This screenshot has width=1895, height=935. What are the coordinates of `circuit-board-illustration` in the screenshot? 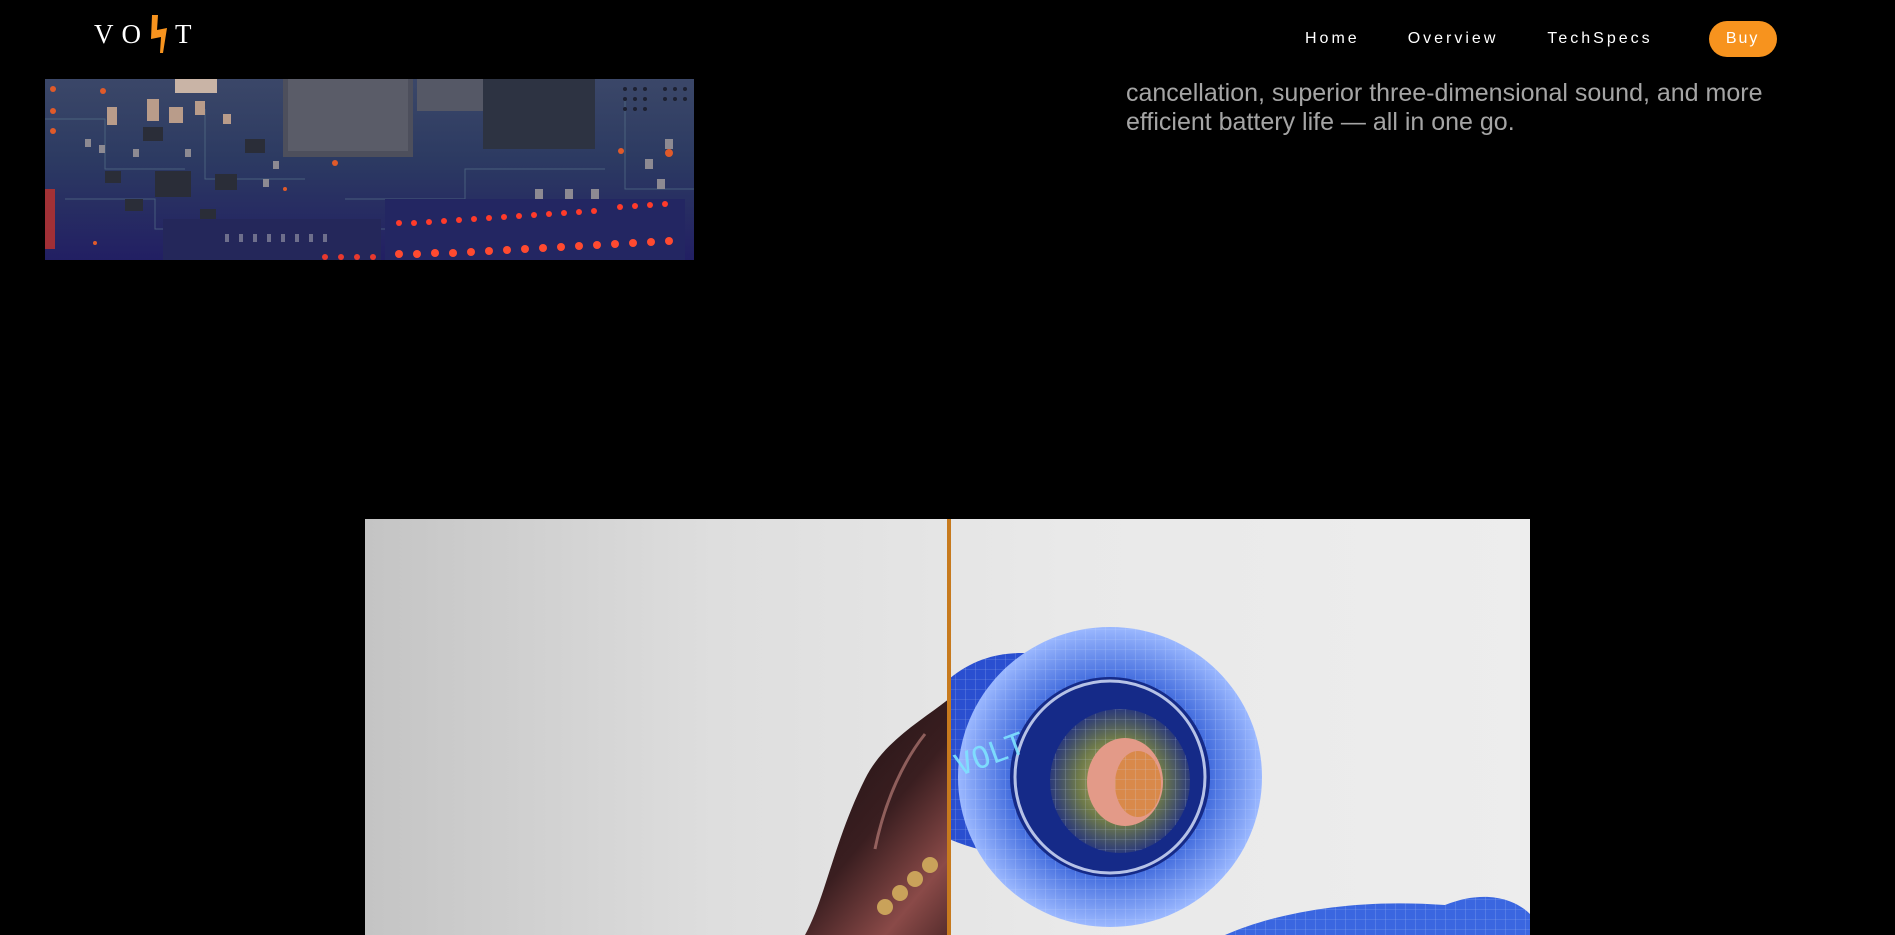 It's located at (369, 169).